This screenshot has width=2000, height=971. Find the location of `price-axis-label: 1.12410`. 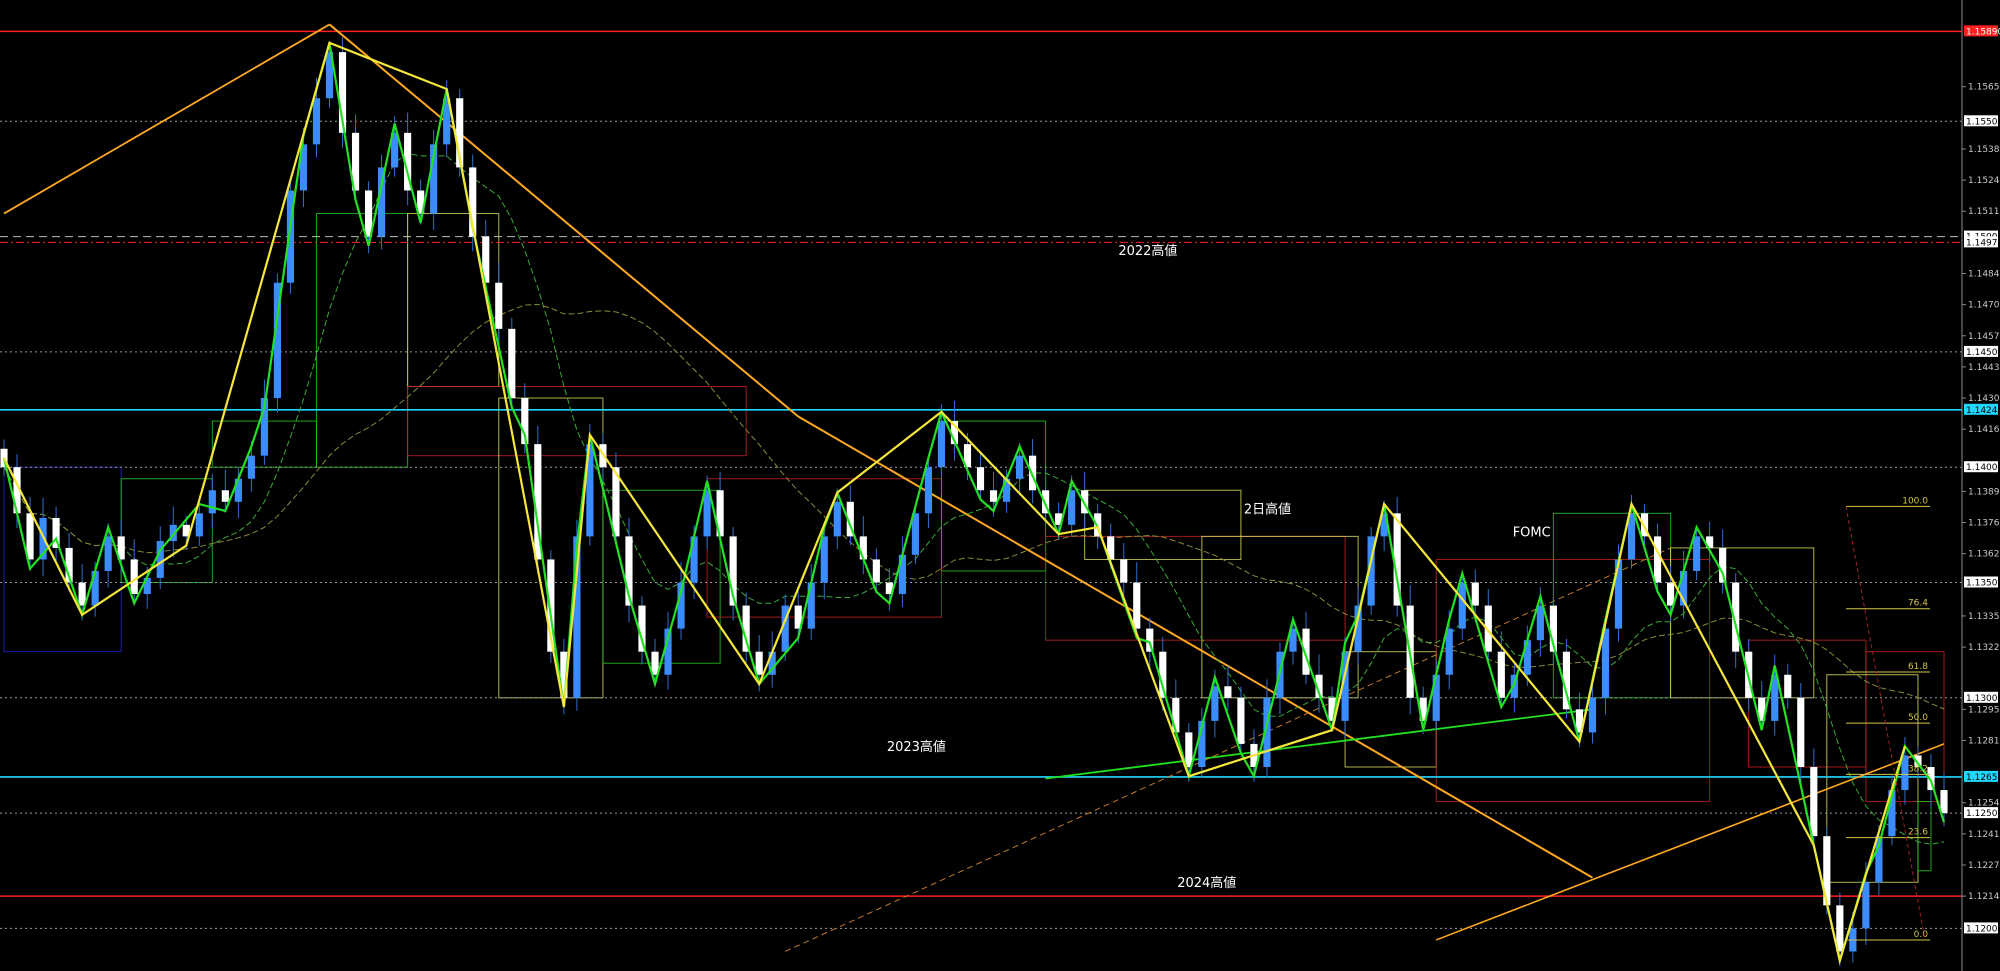

price-axis-label: 1.12410 is located at coordinates (1984, 835).